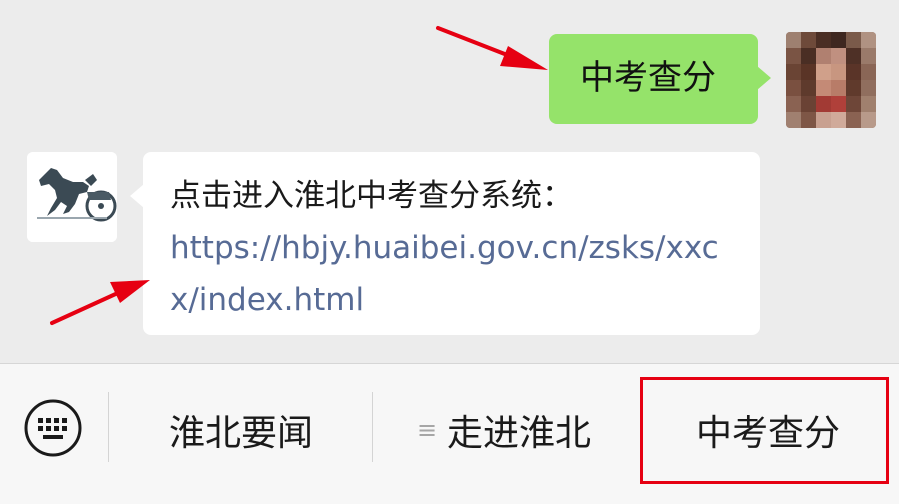 The image size is (899, 504). What do you see at coordinates (100, 302) in the screenshot?
I see `arrow-to-link-icon` at bounding box center [100, 302].